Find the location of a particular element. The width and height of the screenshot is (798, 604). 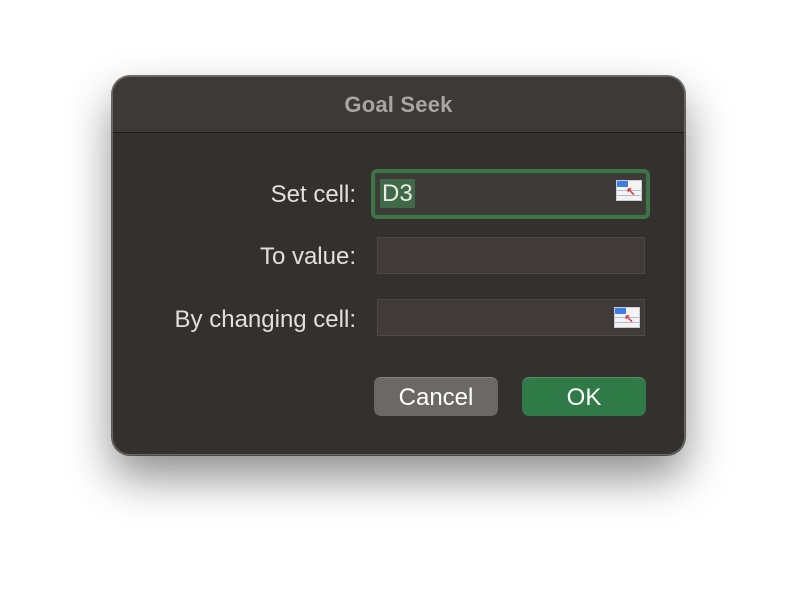

to-value-label: To value: is located at coordinates (307, 256).